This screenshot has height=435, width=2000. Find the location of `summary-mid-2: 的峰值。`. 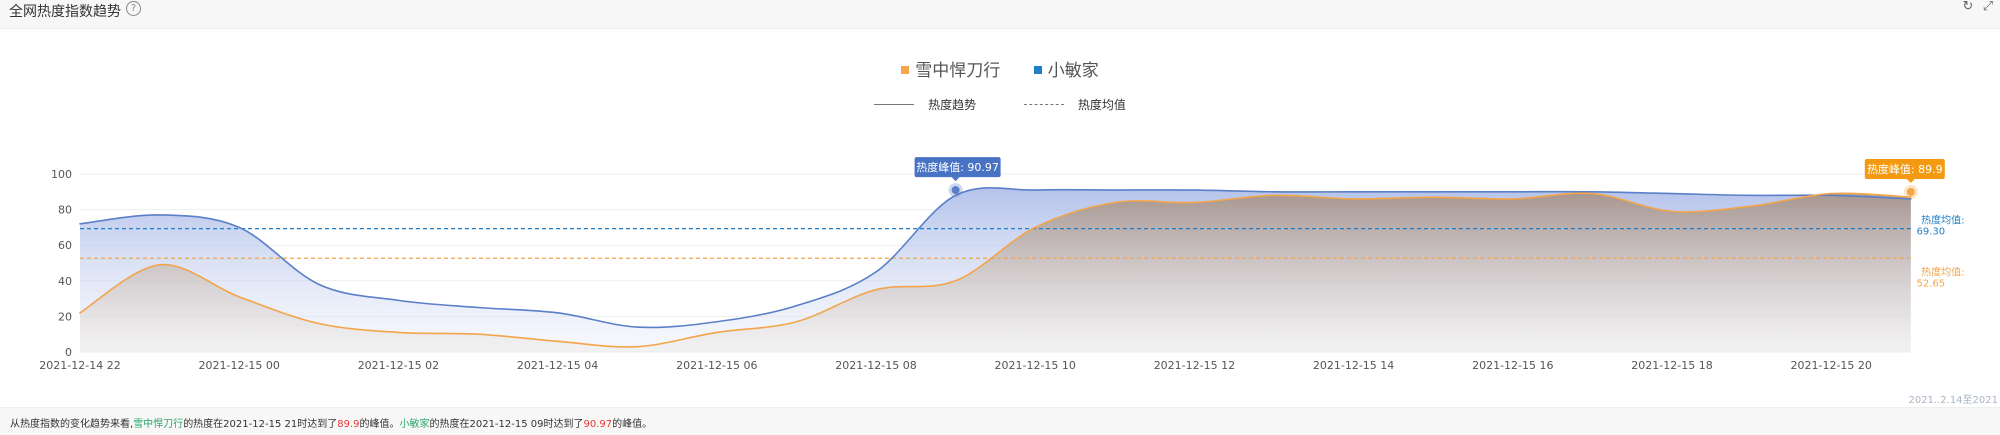

summary-mid-2: 的峰值。 is located at coordinates (379, 424).